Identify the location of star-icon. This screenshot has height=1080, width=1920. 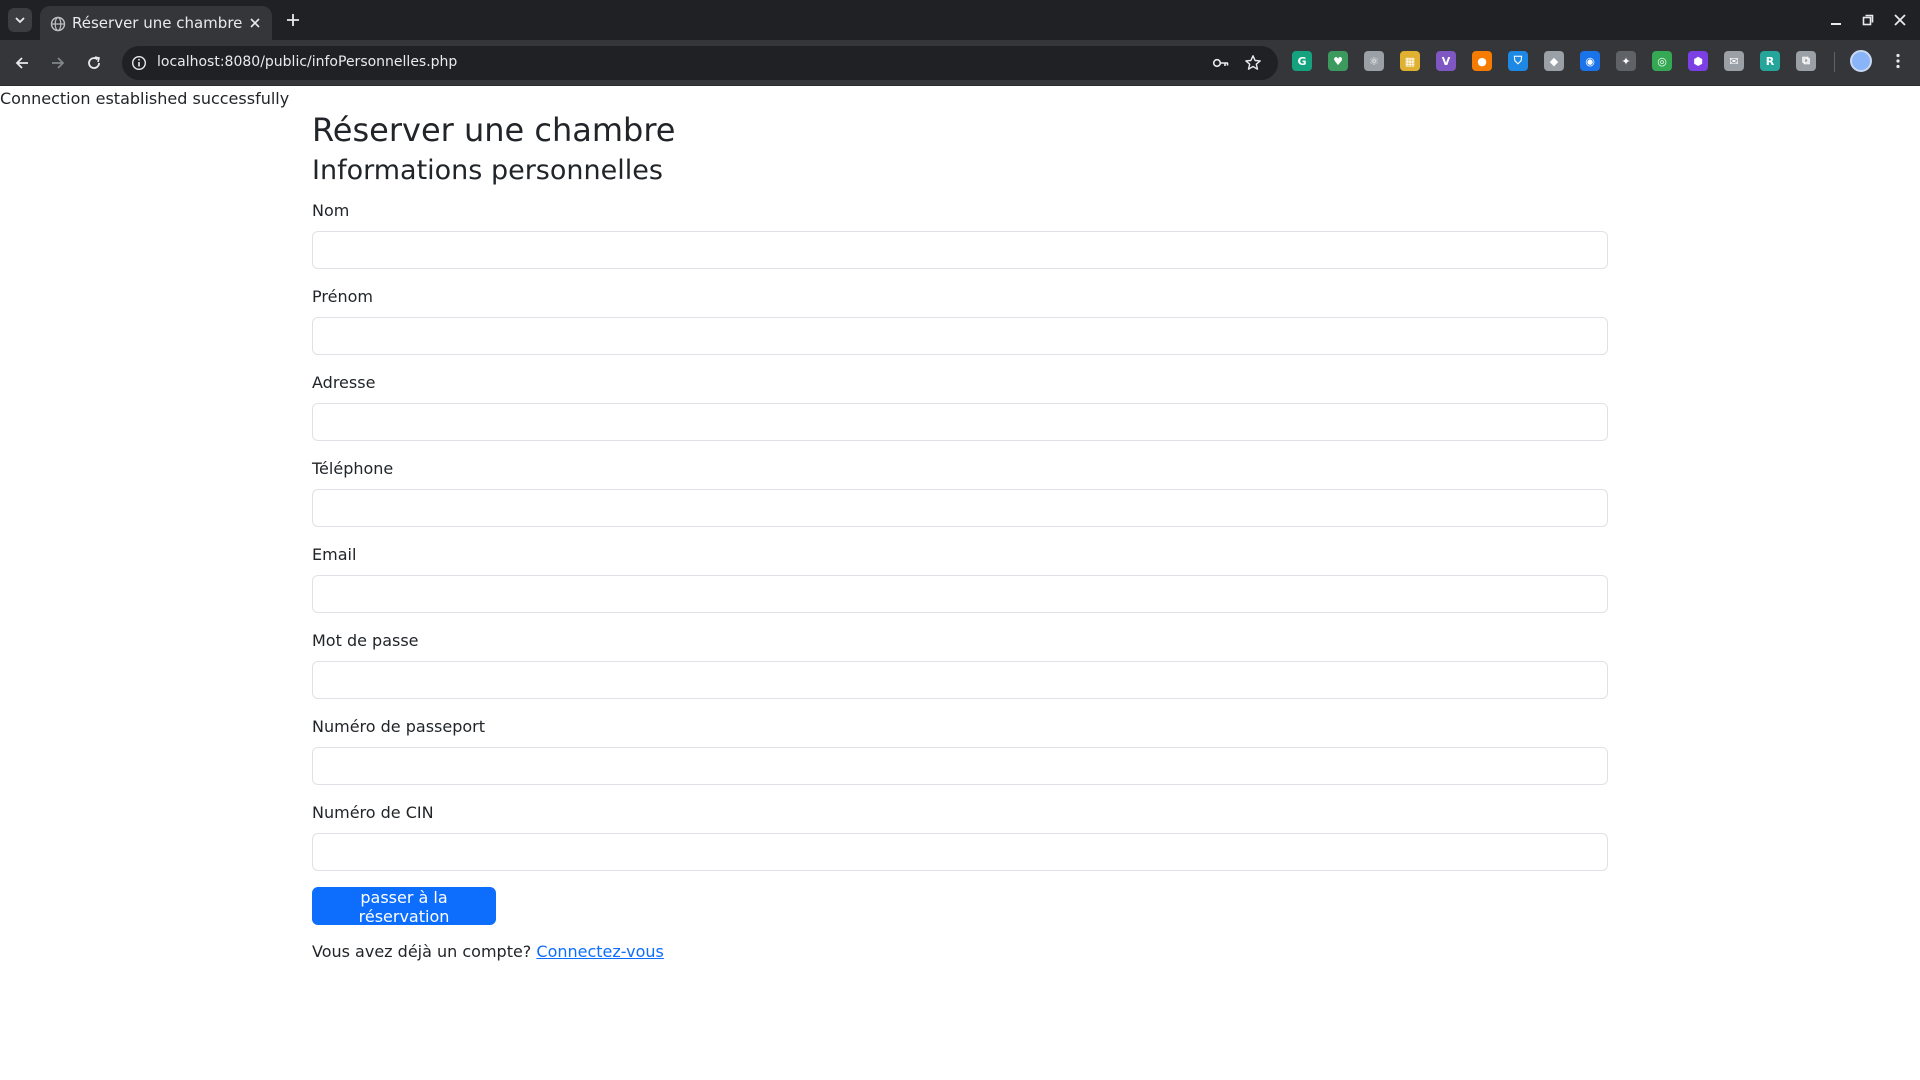
(1253, 62).